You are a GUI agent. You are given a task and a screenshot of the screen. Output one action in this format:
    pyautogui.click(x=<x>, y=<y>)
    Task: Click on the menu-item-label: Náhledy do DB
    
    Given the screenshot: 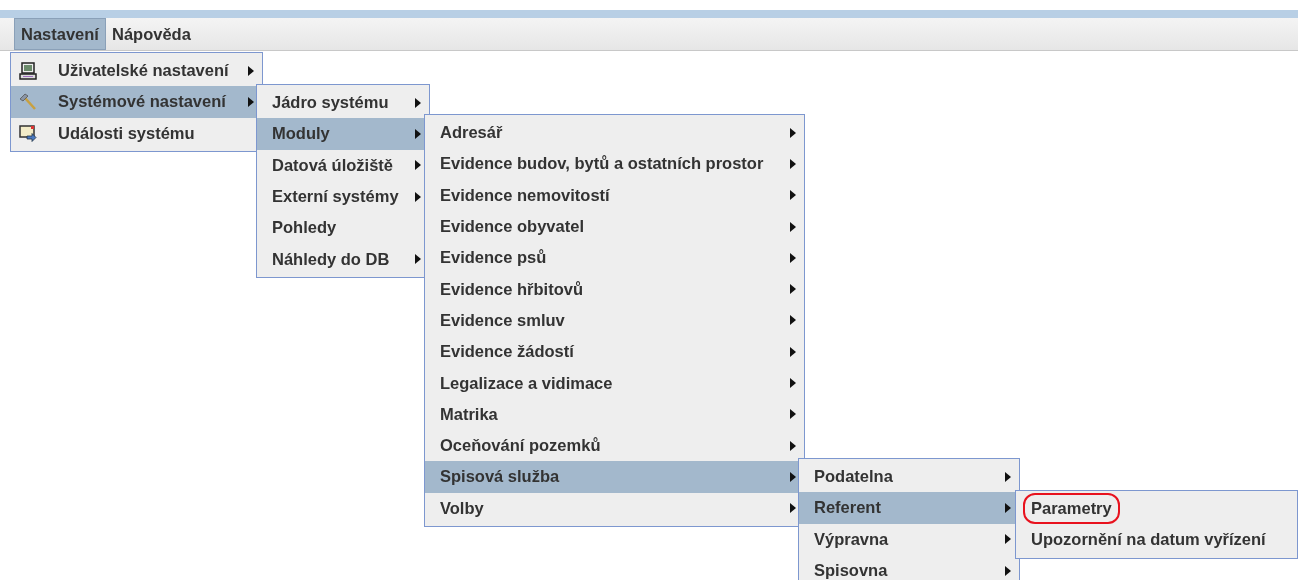 What is the action you would take?
    pyautogui.click(x=331, y=259)
    